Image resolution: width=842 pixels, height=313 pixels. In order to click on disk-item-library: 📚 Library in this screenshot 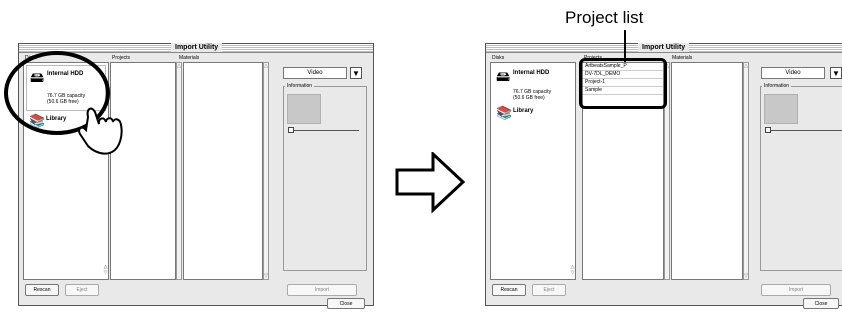, I will do `click(533, 114)`.